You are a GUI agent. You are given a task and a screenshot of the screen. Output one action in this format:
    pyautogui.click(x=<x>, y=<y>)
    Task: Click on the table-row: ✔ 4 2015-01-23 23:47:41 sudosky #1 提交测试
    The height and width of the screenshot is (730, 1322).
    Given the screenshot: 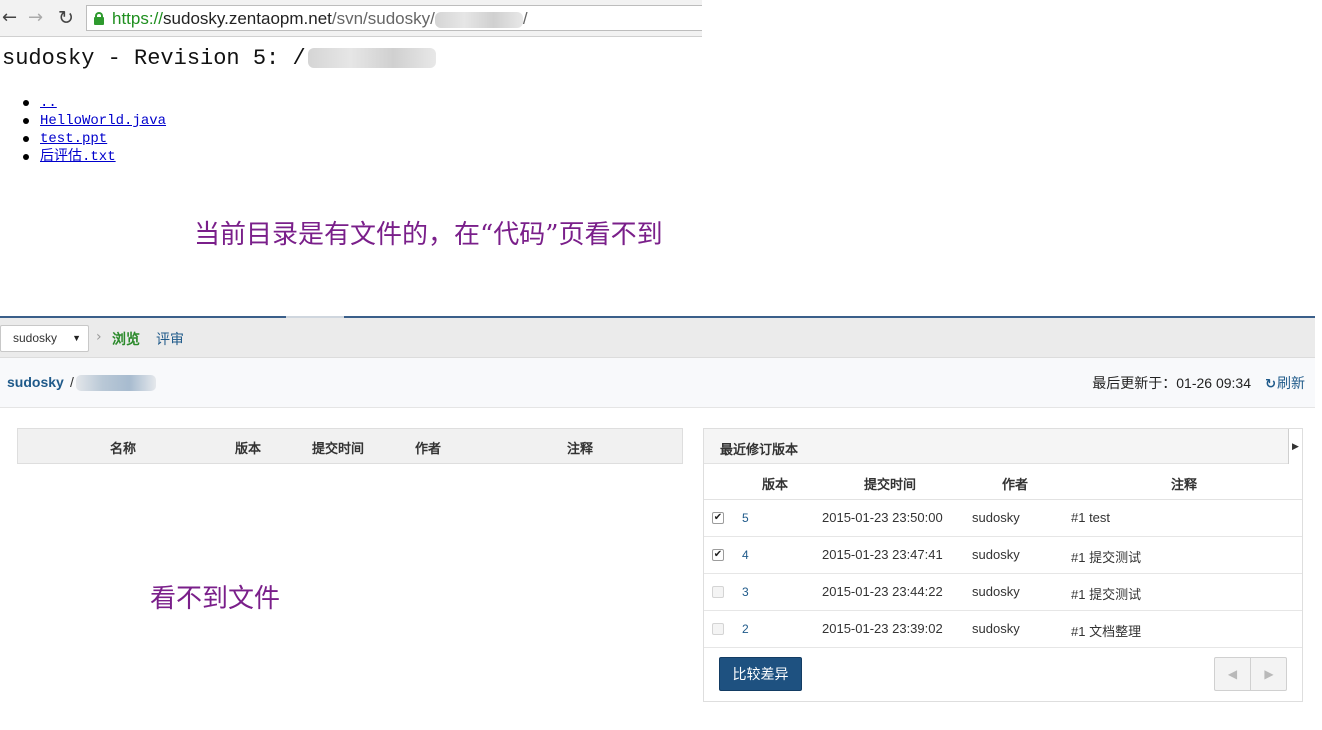 What is the action you would take?
    pyautogui.click(x=1003, y=555)
    